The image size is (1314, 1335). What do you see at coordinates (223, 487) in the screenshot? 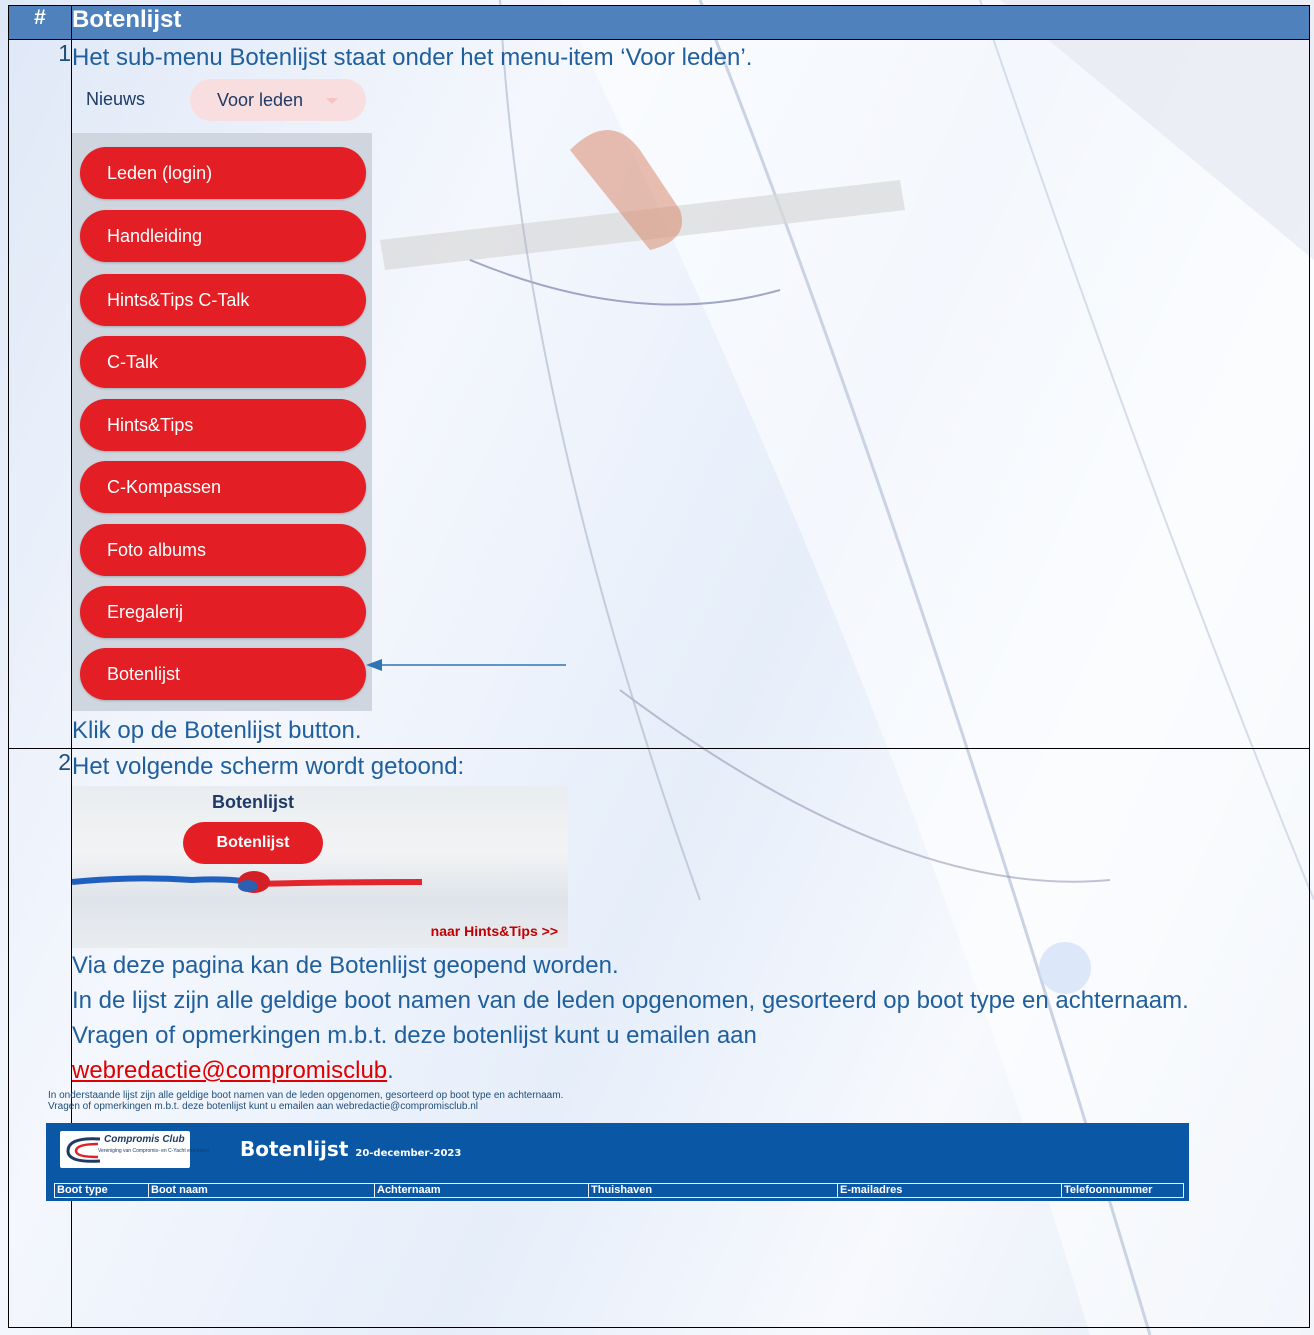
I see `submenu-item-c-kompassen: C-Kompassen` at bounding box center [223, 487].